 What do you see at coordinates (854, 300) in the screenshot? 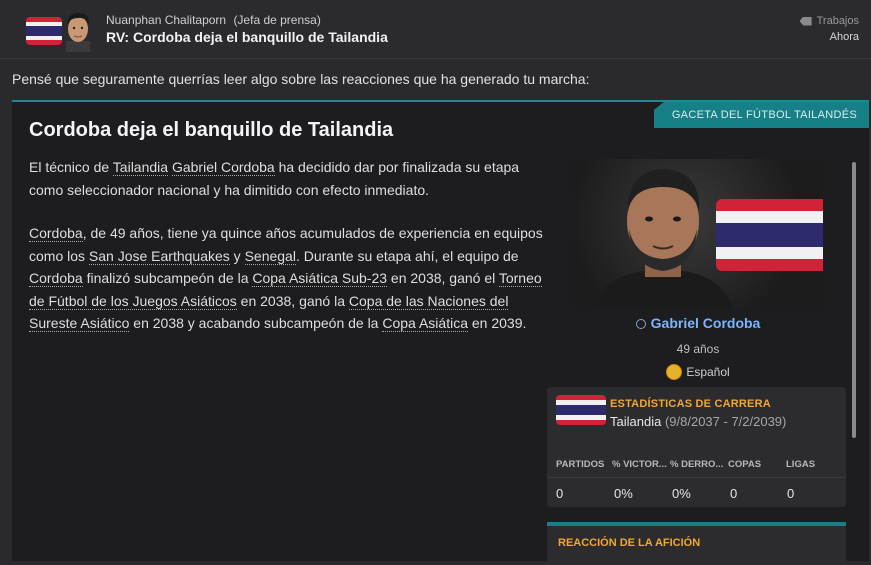
I see `scrollbar` at bounding box center [854, 300].